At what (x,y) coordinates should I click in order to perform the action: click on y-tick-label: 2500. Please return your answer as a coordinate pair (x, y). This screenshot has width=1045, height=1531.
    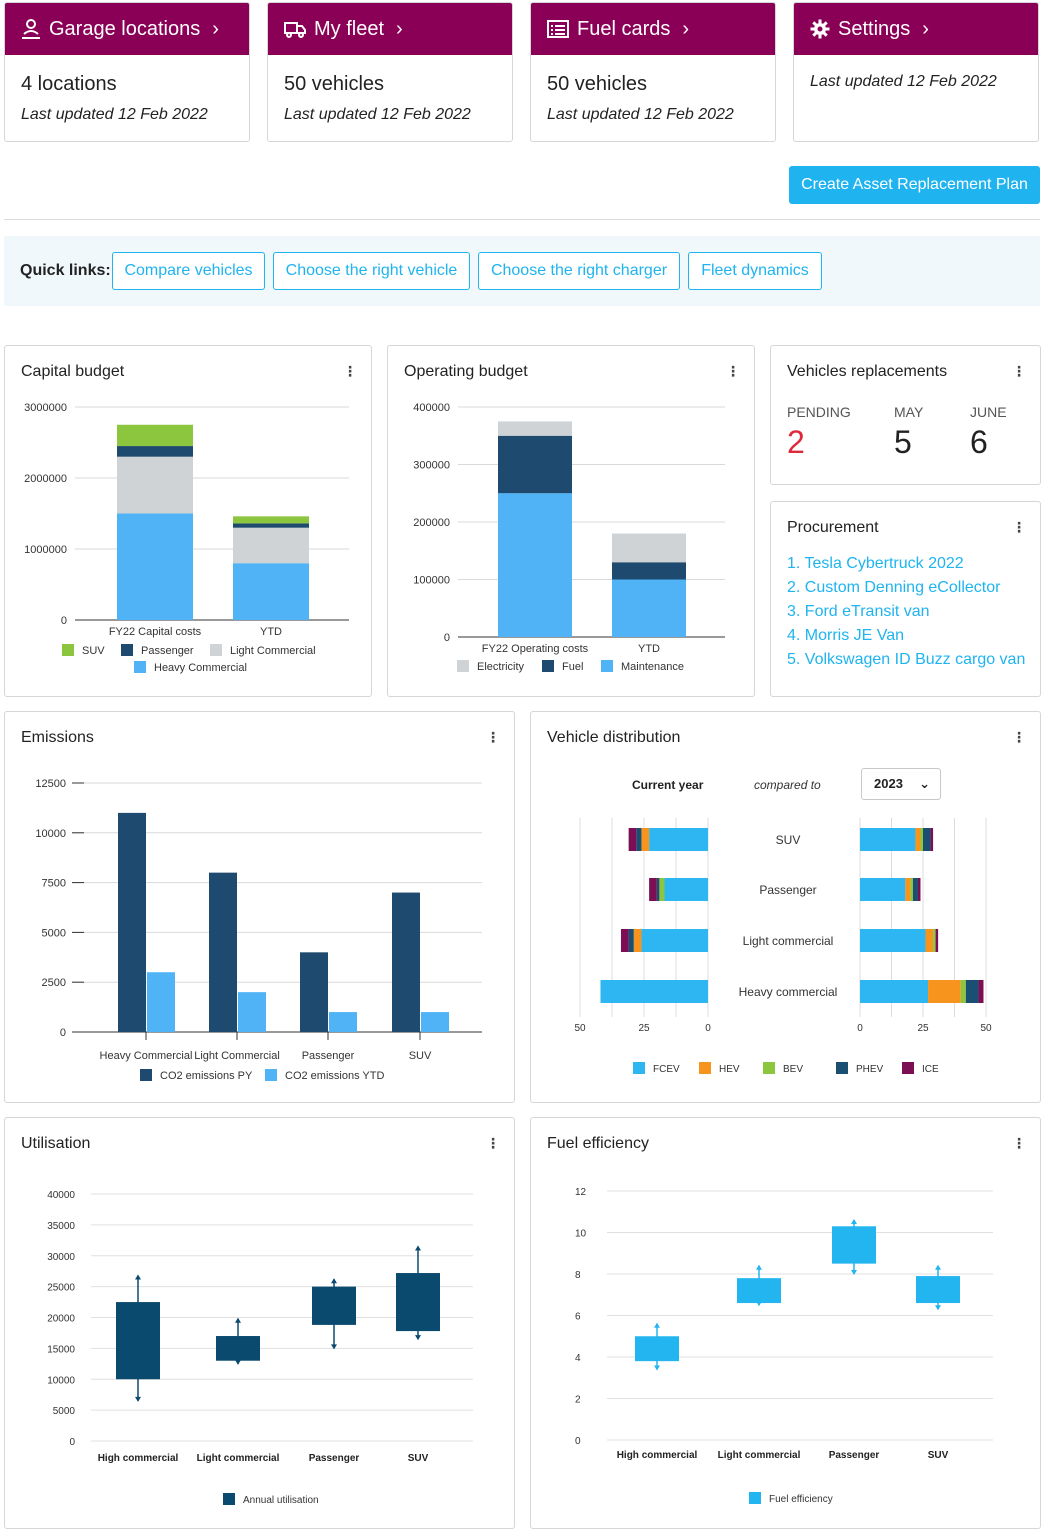
    Looking at the image, I should click on (54, 983).